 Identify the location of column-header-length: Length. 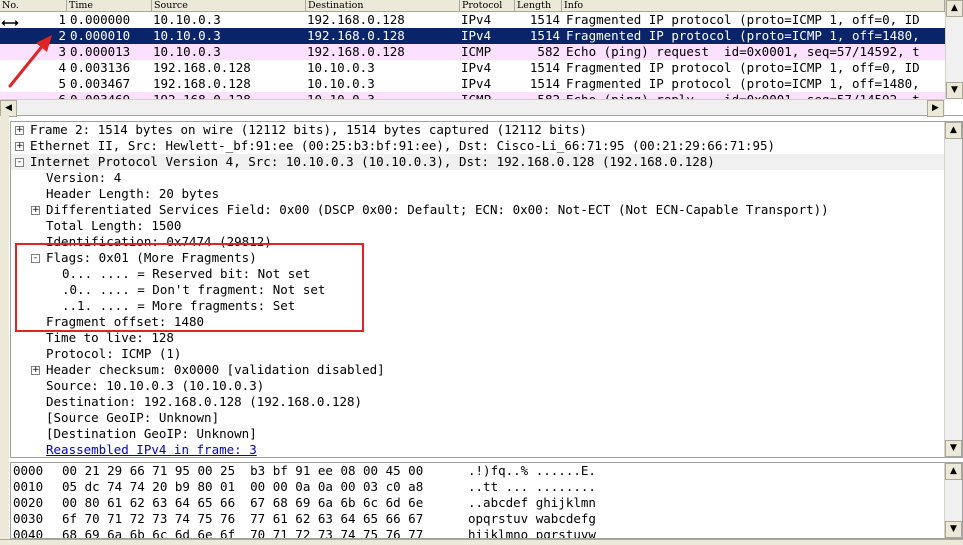
(538, 6).